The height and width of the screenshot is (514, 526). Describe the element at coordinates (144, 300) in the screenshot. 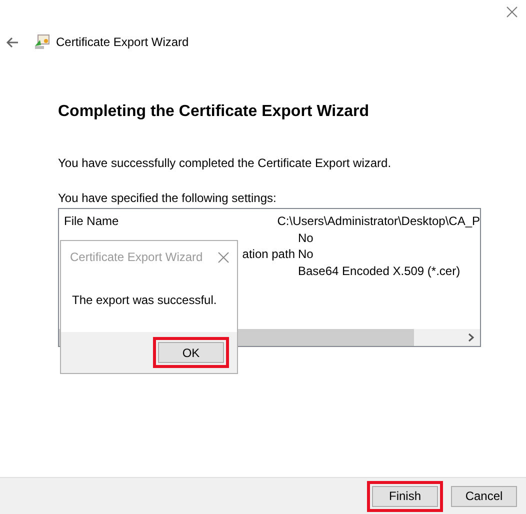

I see `dialog-message: The export was successful.` at that location.